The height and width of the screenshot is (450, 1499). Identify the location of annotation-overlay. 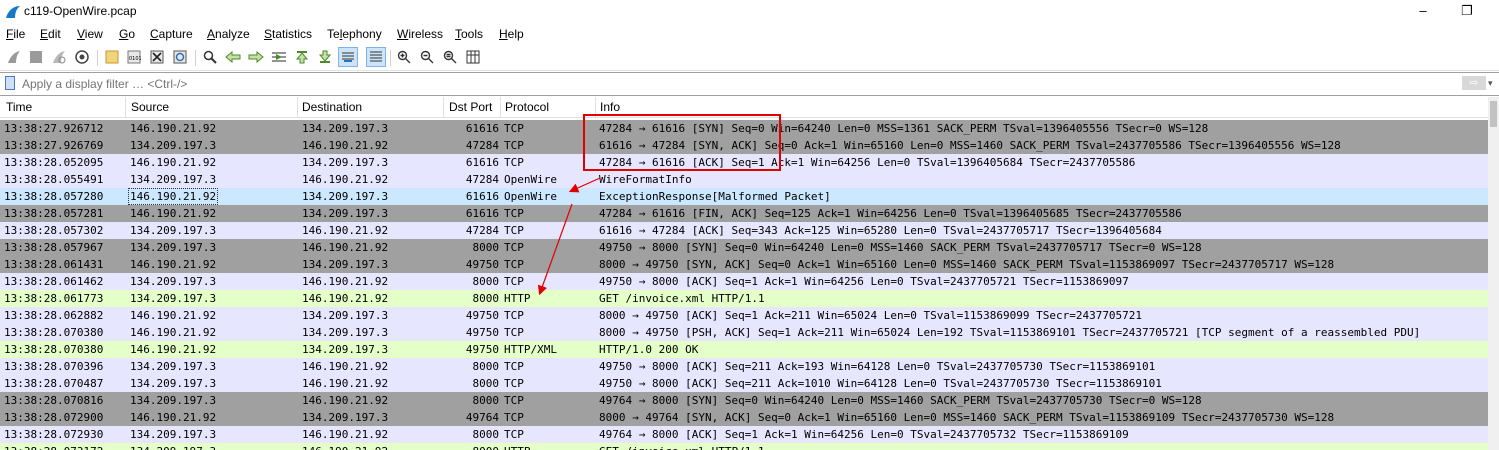
(659, 205).